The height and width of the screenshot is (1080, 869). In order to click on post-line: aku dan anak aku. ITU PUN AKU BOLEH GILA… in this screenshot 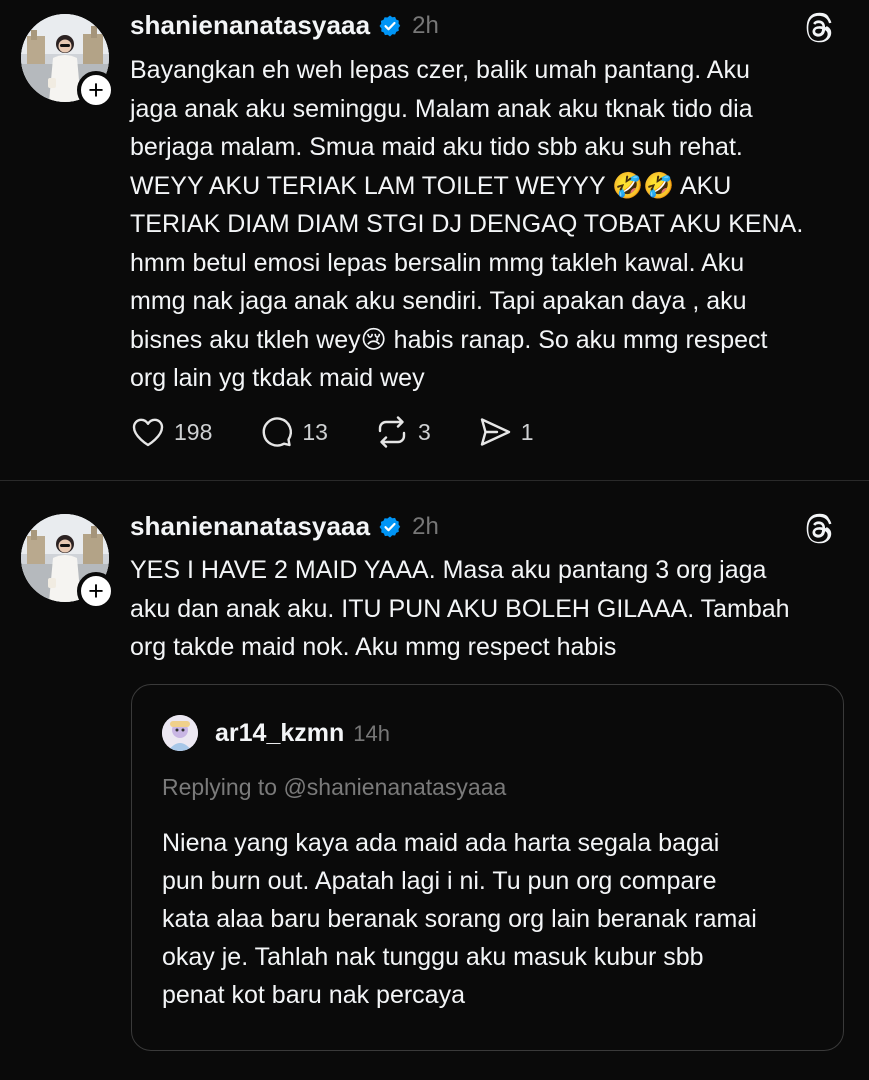, I will do `click(460, 608)`.